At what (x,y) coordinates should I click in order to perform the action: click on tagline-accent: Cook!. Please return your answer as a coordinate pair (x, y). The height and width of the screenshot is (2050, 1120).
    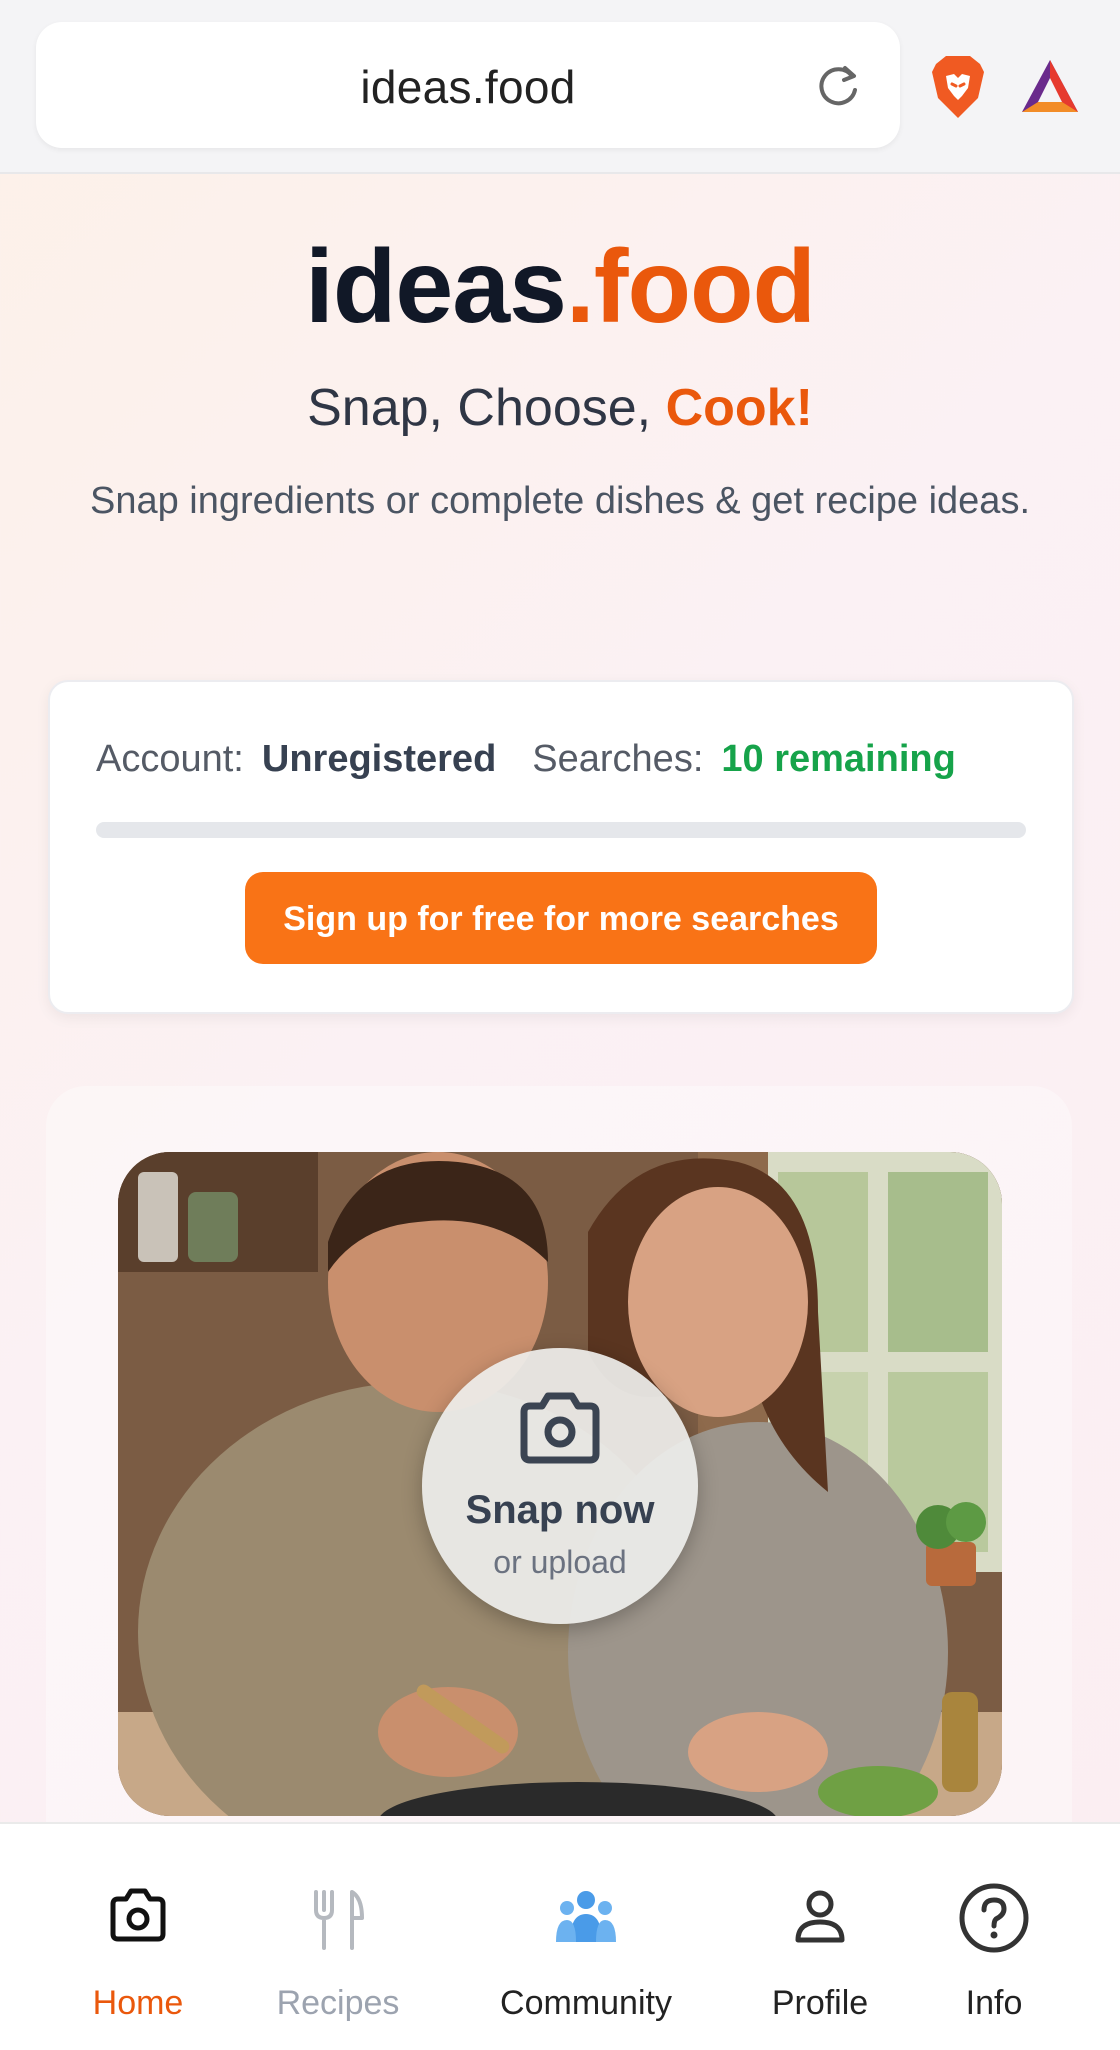
    Looking at the image, I should click on (739, 408).